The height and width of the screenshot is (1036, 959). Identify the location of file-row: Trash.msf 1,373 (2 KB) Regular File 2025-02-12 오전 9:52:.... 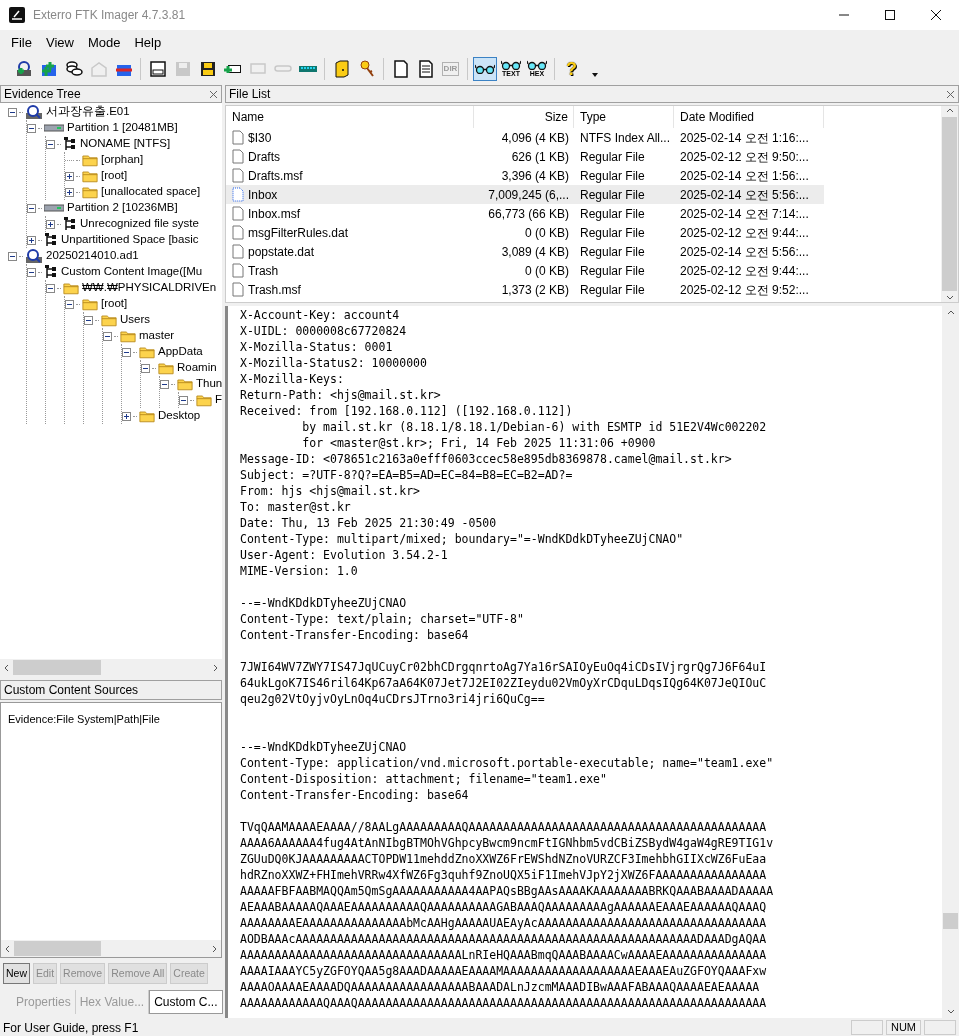
(525, 289).